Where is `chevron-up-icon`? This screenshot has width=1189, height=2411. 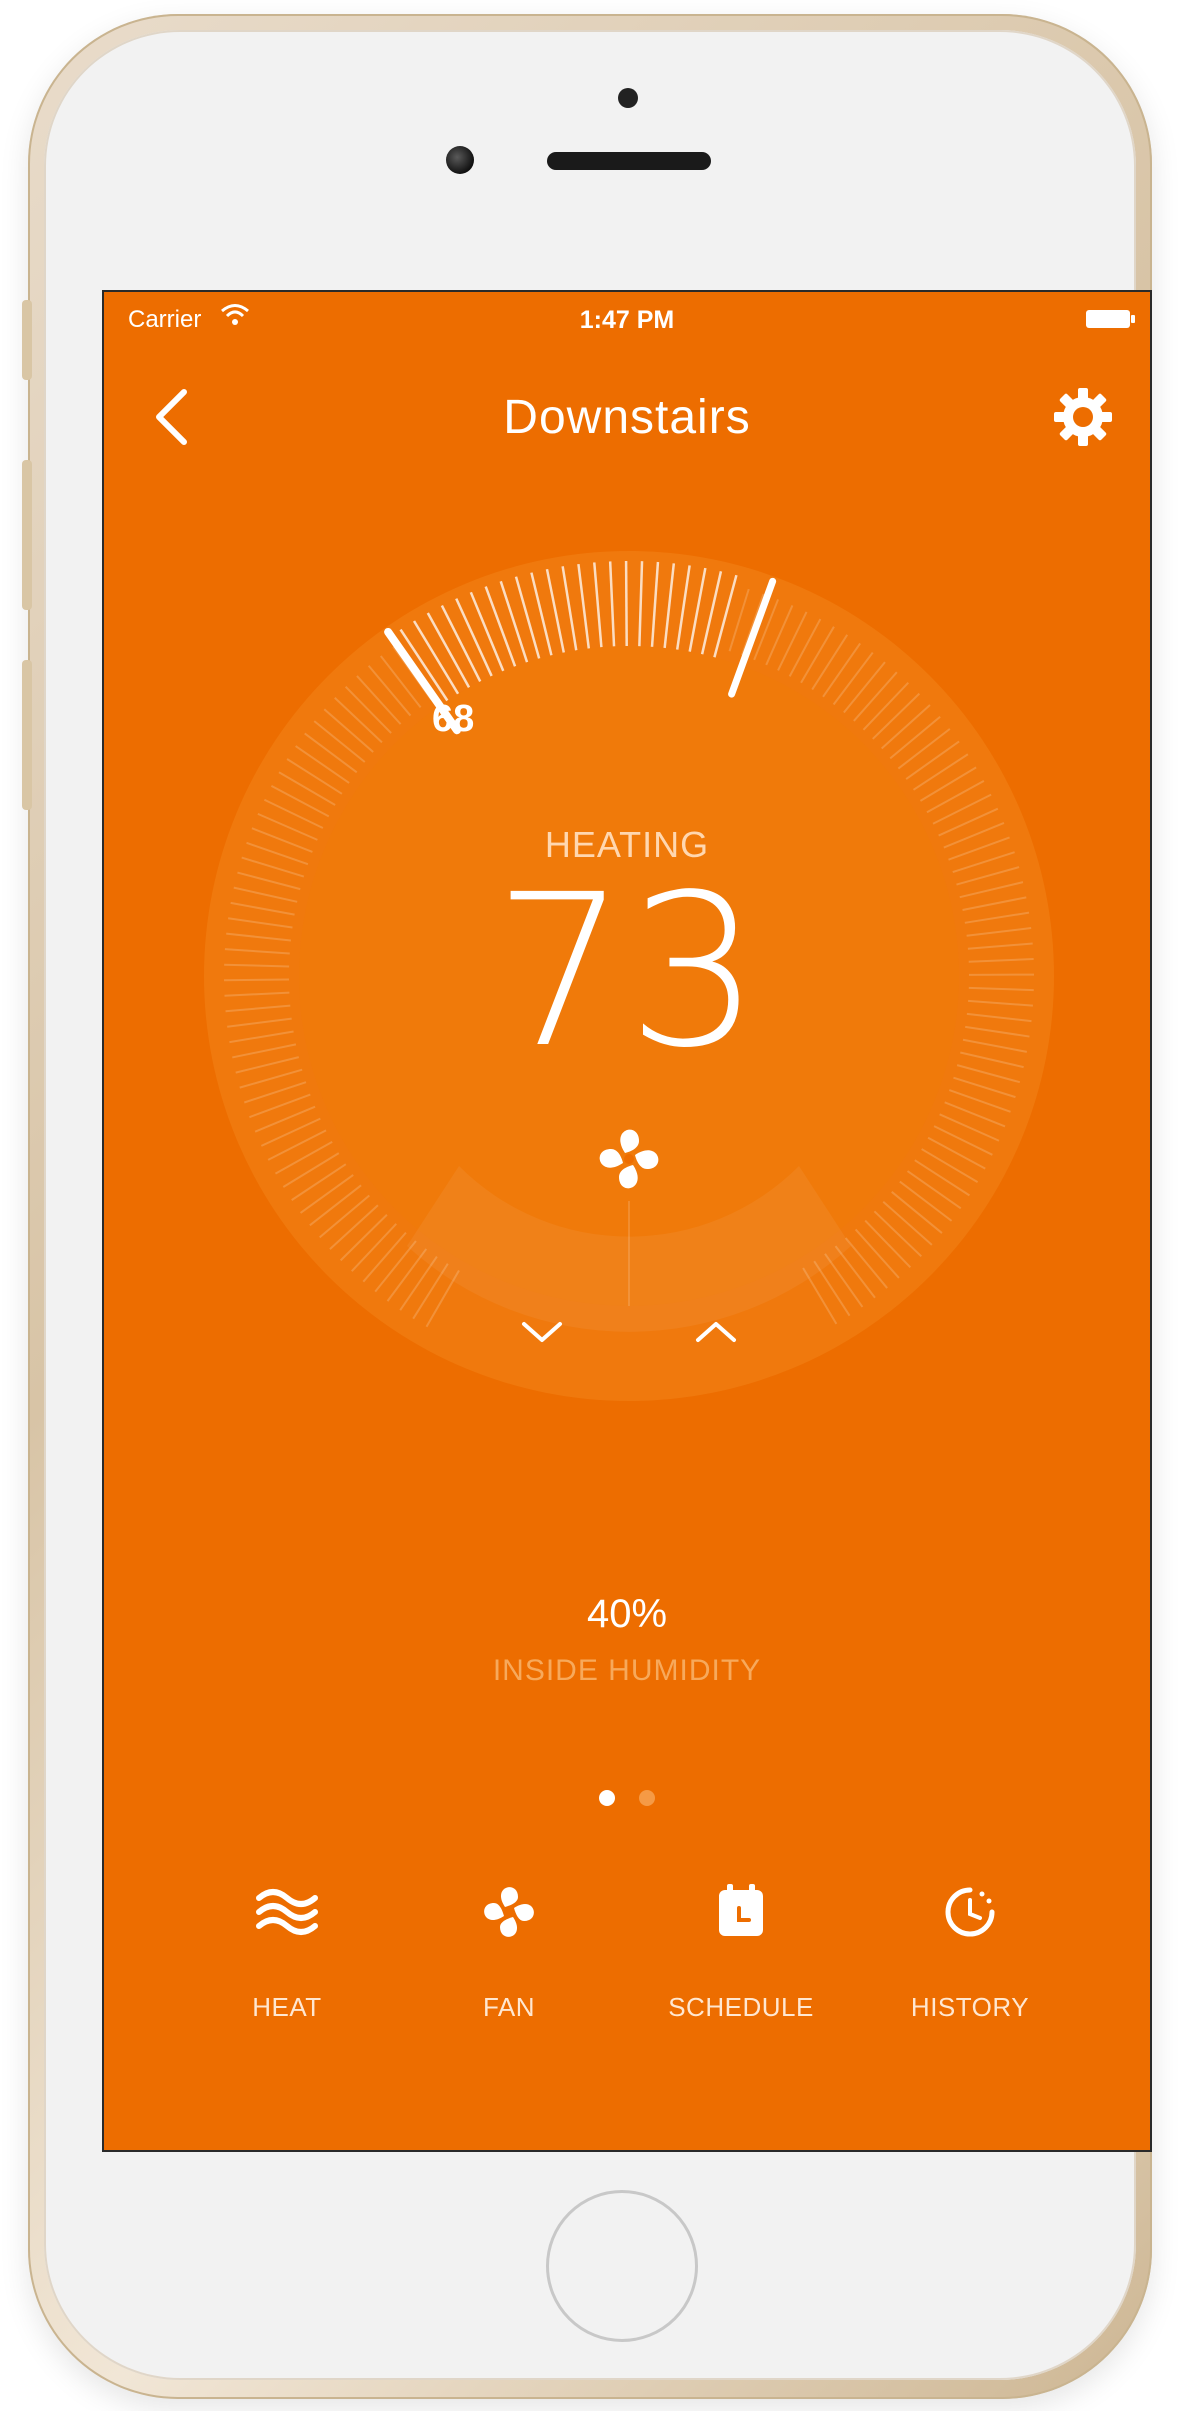 chevron-up-icon is located at coordinates (716, 1332).